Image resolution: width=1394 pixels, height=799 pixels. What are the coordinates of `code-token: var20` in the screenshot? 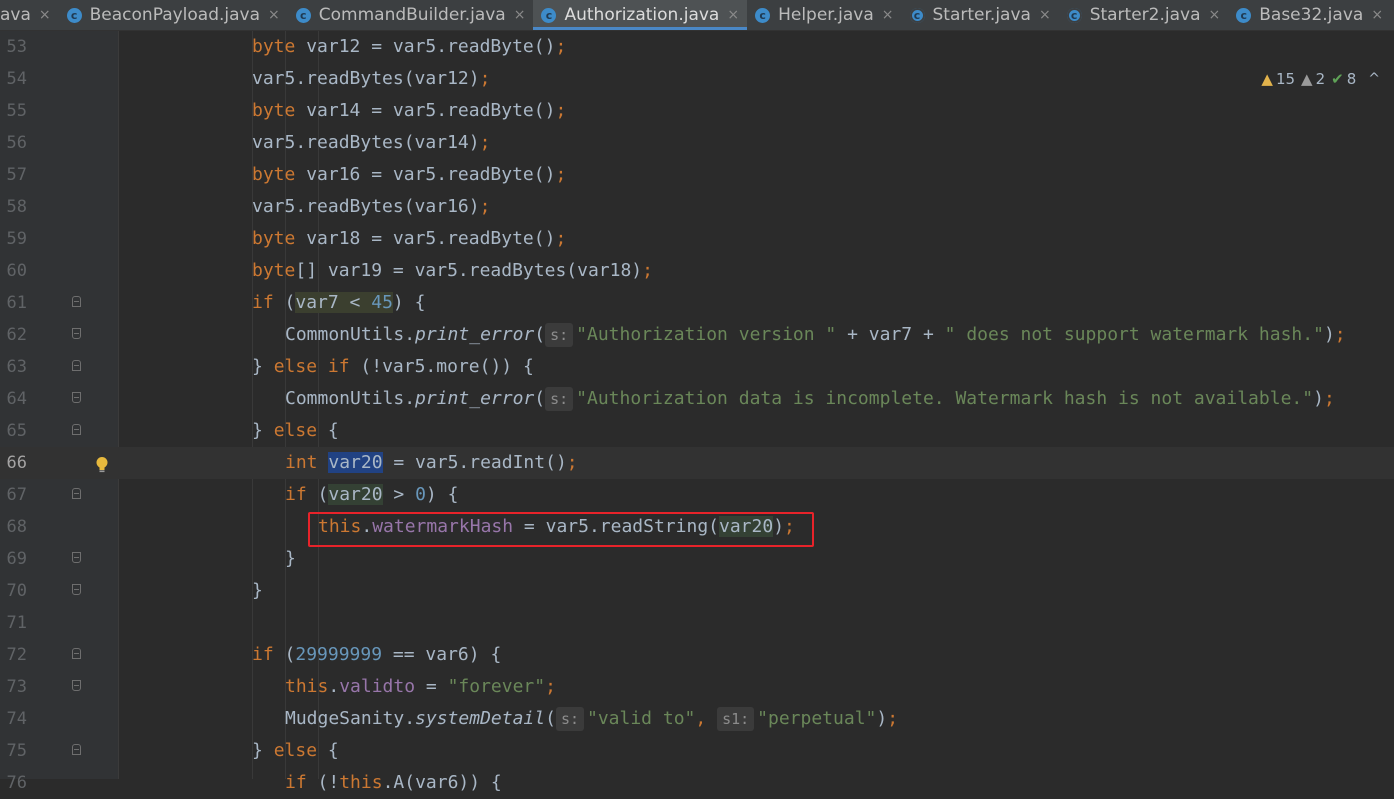 It's located at (355, 462).